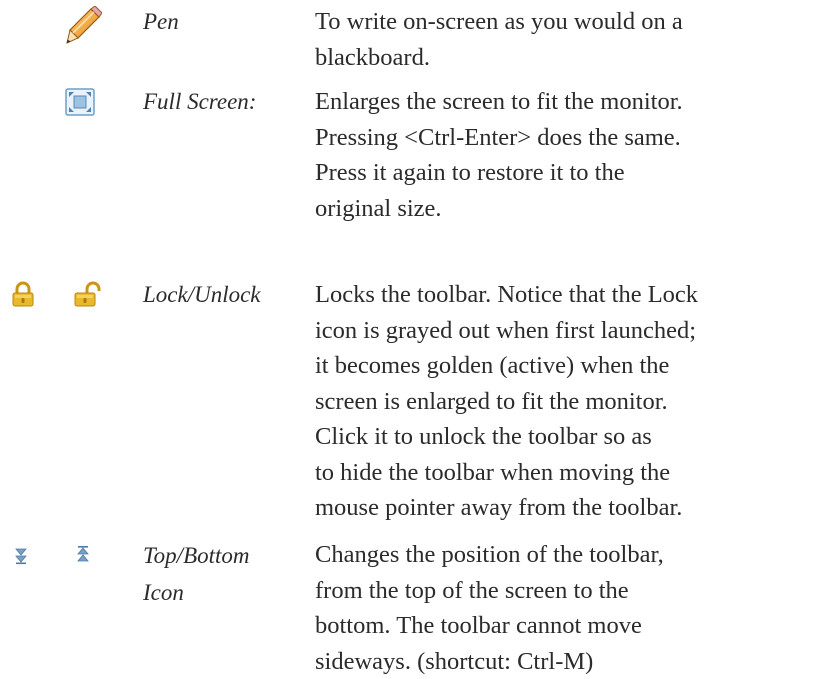 The height and width of the screenshot is (679, 825). I want to click on term-pen: Pen, so click(161, 21).